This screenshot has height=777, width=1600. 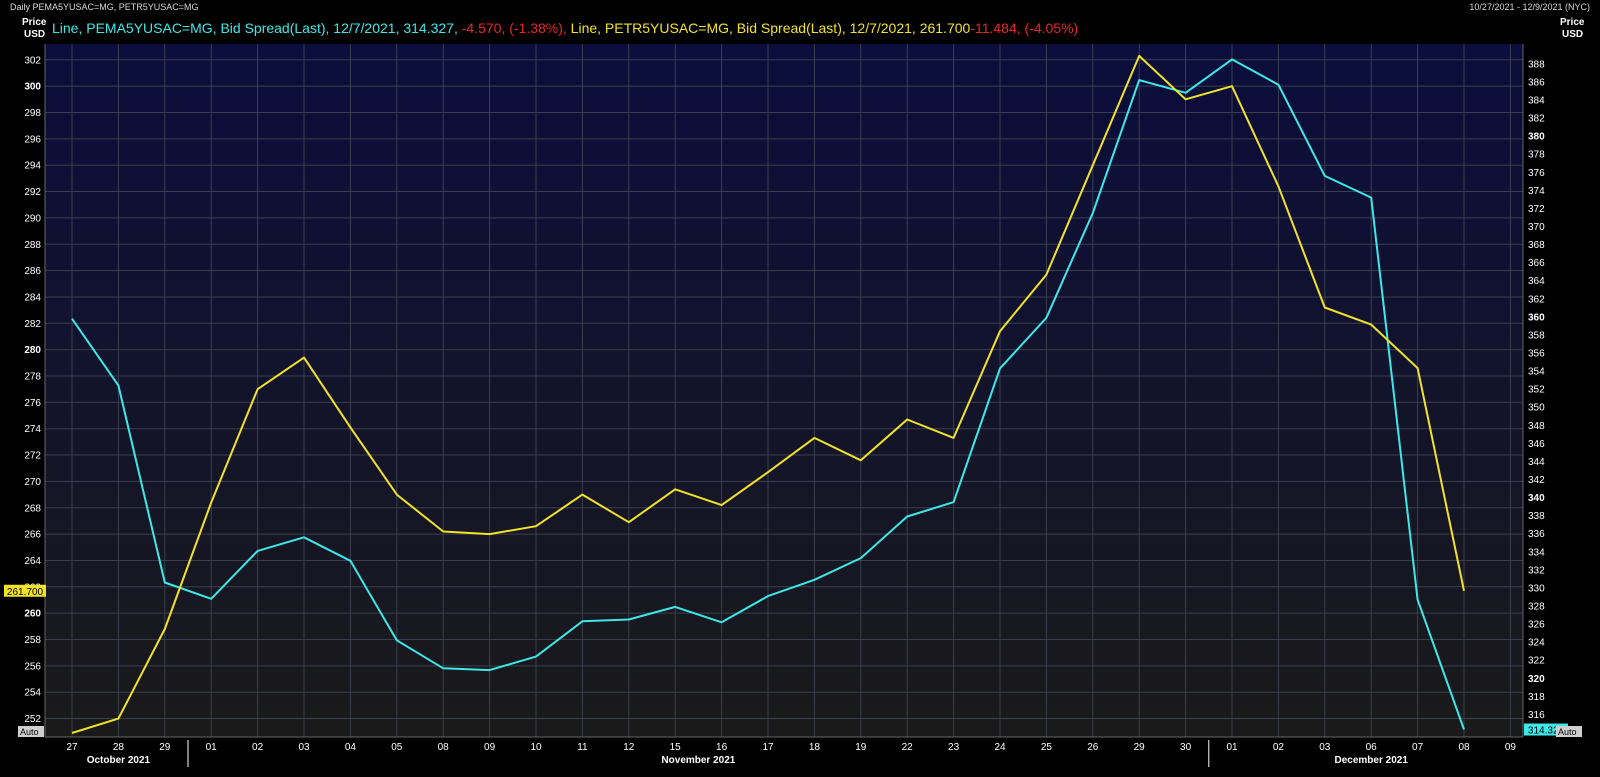 I want to click on right-tick-label: 318, so click(x=1536, y=697).